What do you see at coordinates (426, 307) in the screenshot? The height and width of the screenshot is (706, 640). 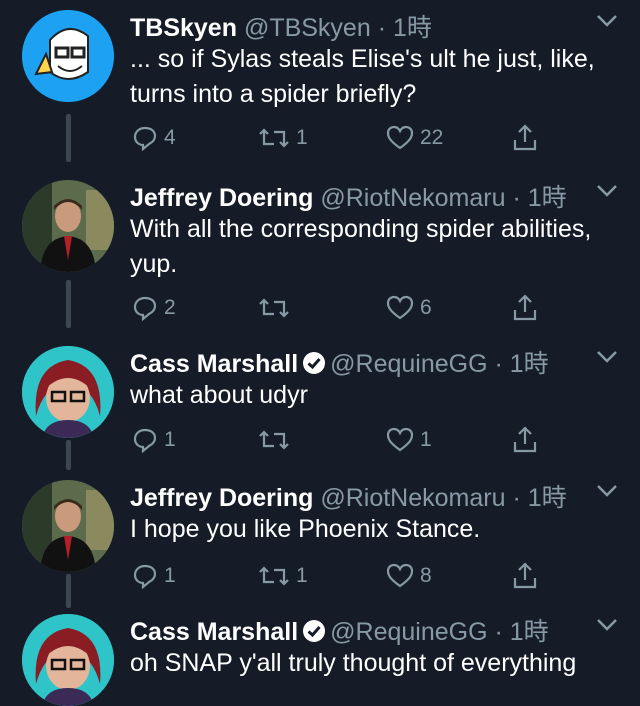 I see `like-count: 6` at bounding box center [426, 307].